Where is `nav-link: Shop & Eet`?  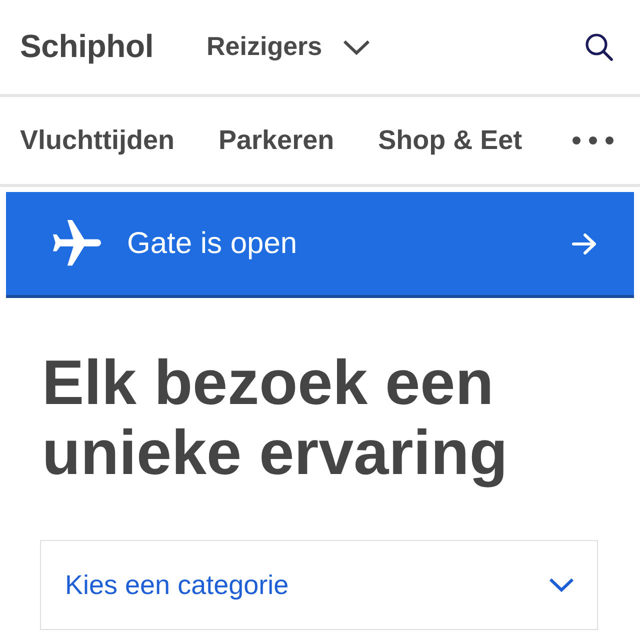 nav-link: Shop & Eet is located at coordinates (450, 140).